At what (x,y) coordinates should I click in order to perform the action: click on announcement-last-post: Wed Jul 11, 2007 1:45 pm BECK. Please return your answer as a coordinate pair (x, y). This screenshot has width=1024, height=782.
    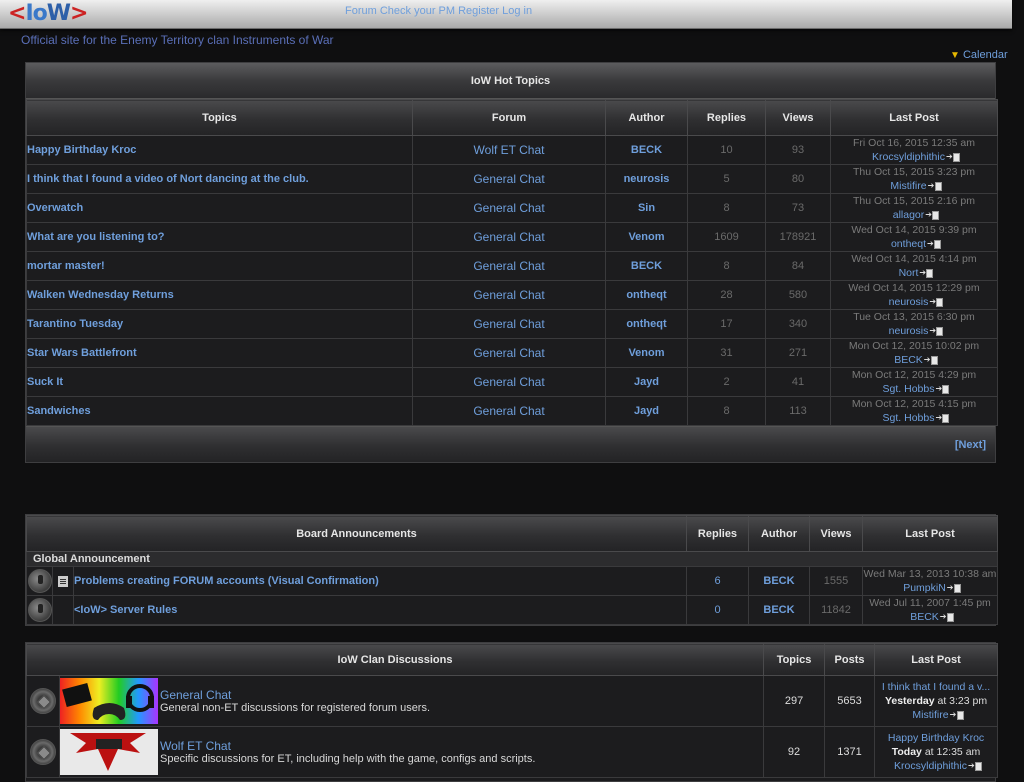
    Looking at the image, I should click on (930, 610).